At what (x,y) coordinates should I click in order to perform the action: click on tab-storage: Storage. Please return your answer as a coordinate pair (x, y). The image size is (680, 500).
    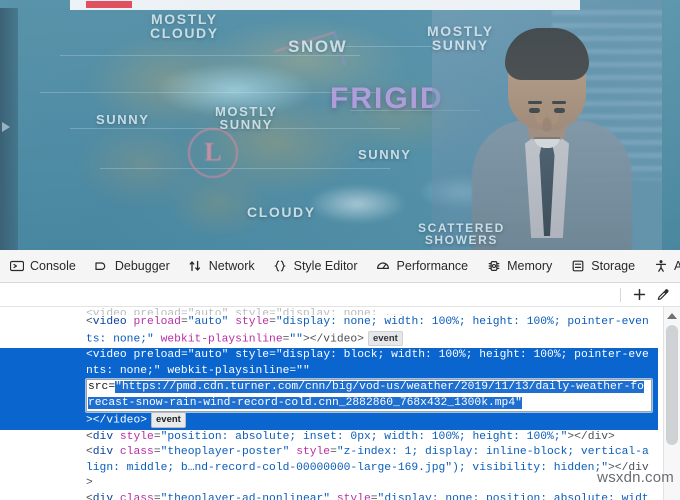
    Looking at the image, I should click on (602, 266).